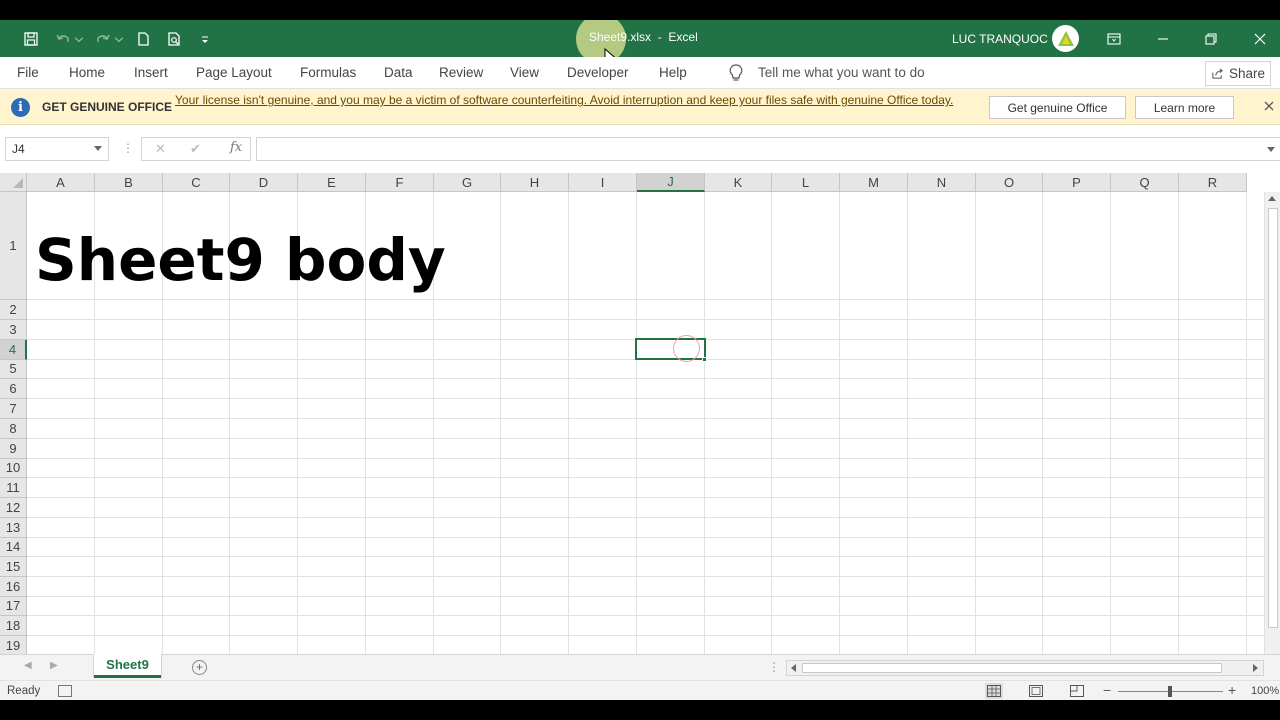 The image size is (1280, 720). Describe the element at coordinates (398, 72) in the screenshot. I see `tab-data: Data` at that location.